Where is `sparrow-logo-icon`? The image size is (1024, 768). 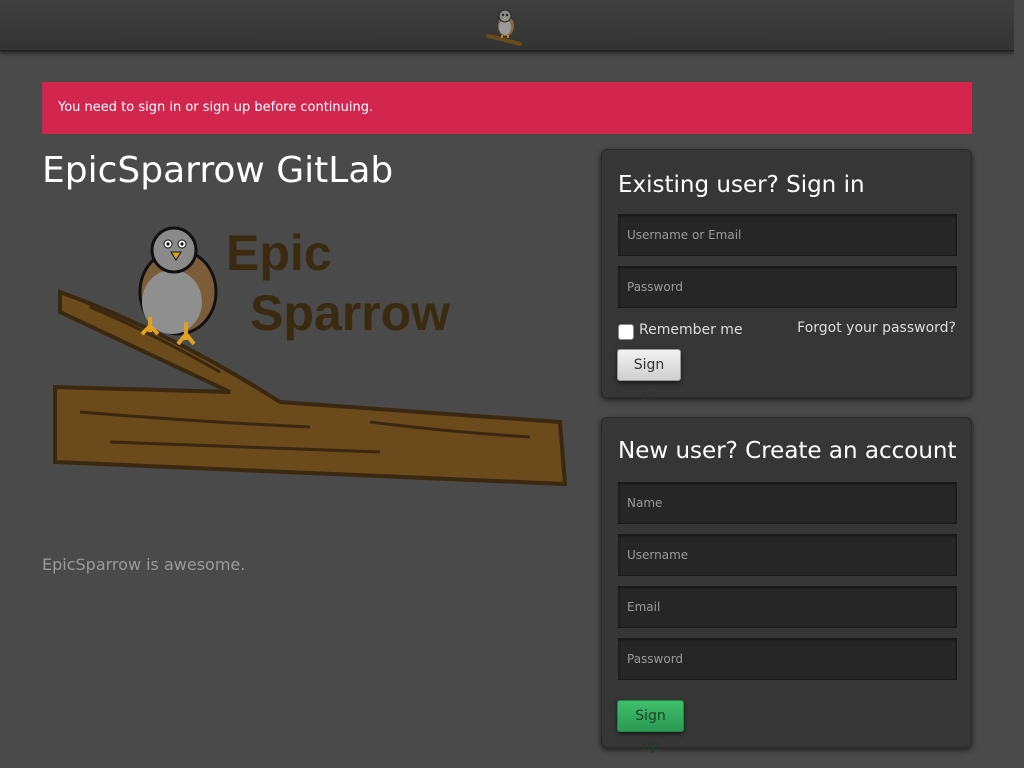
sparrow-logo-icon is located at coordinates (505, 26).